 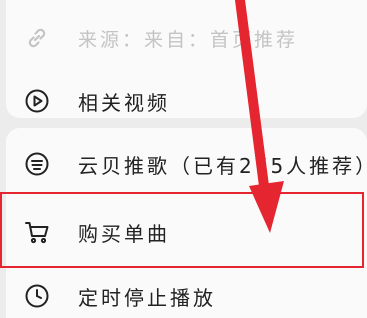 What do you see at coordinates (222, 165) in the screenshot?
I see `cloud-recommend-label: 云贝推歌（已有275人推荐）` at bounding box center [222, 165].